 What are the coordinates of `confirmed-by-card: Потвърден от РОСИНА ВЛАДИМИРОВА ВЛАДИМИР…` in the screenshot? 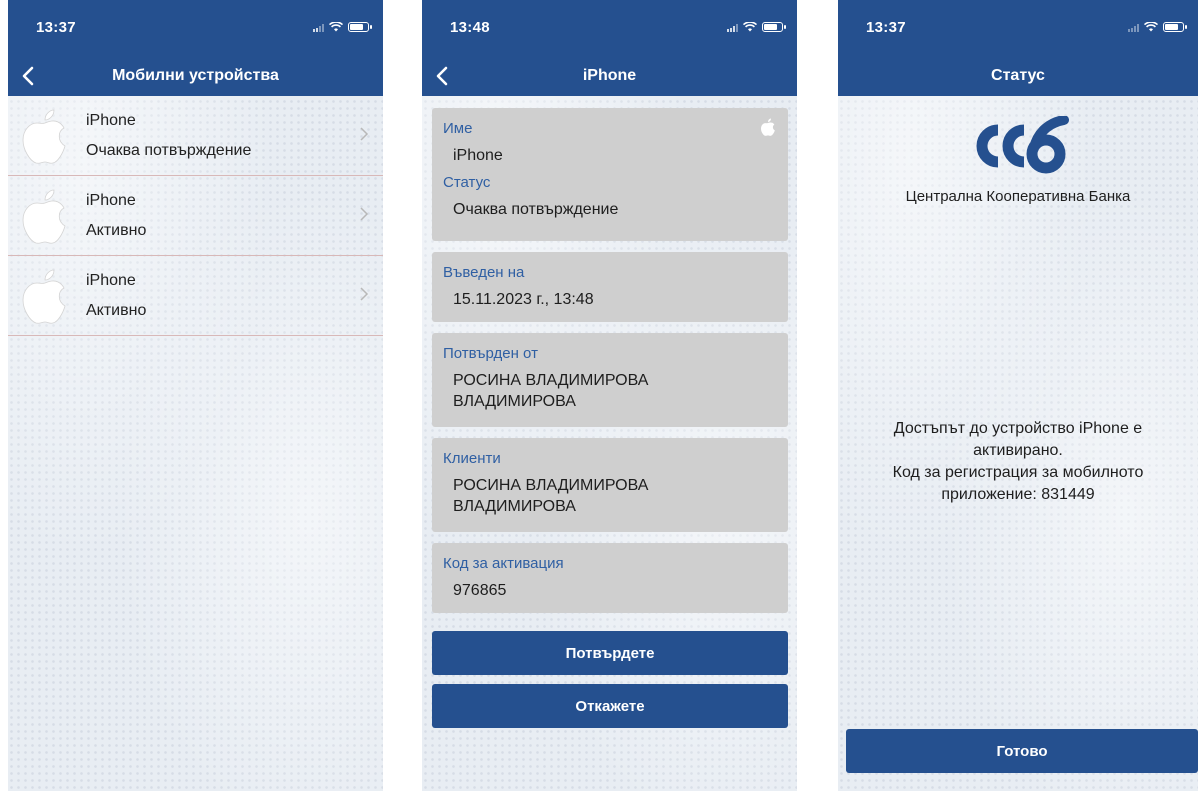 It's located at (610, 380).